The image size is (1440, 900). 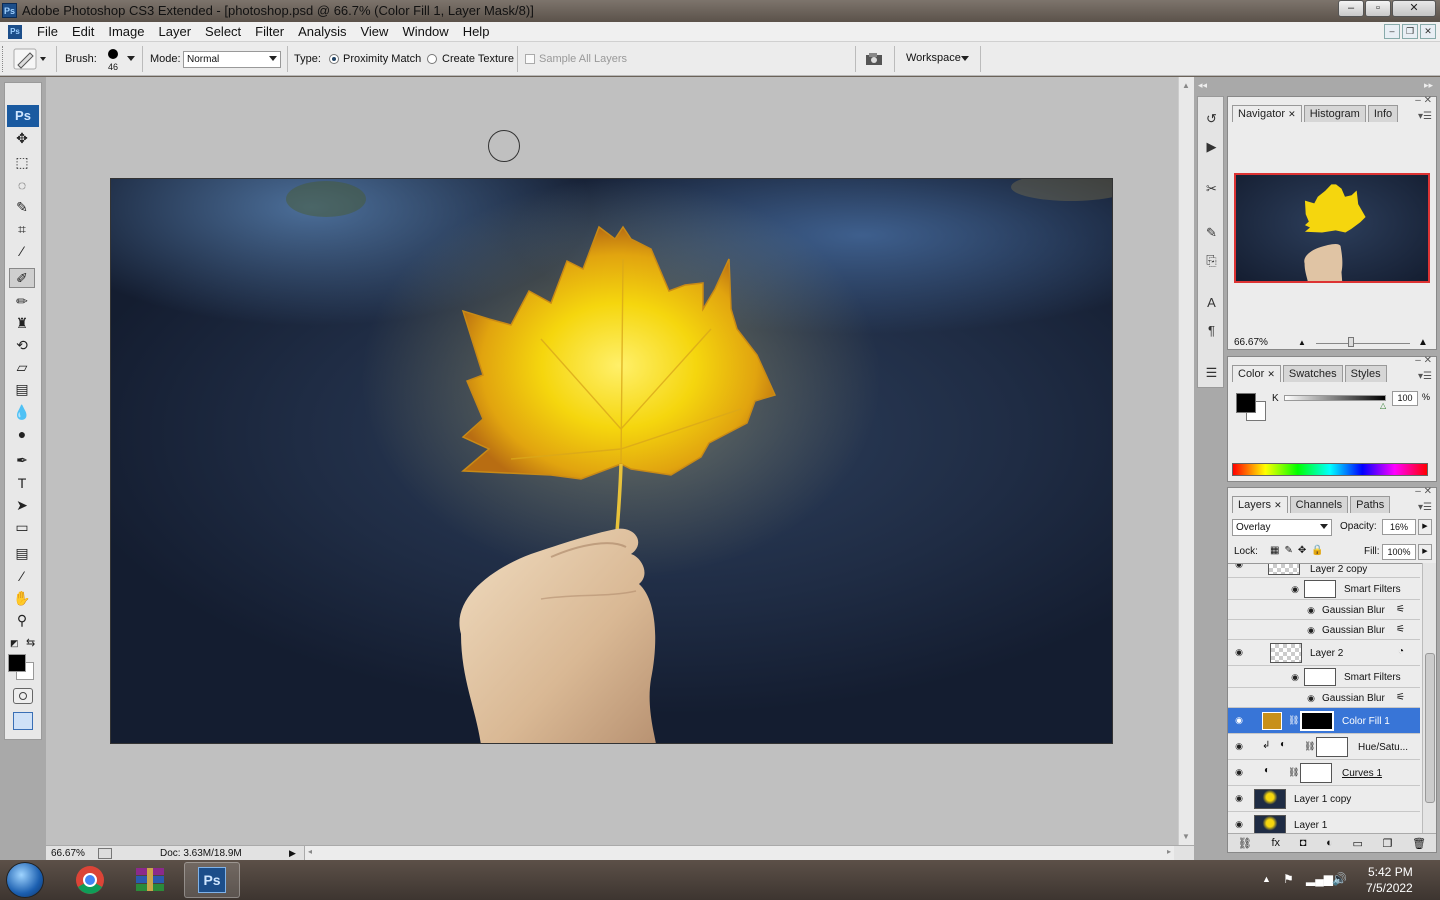 I want to click on layer-name: Curves 1, so click(x=1362, y=773).